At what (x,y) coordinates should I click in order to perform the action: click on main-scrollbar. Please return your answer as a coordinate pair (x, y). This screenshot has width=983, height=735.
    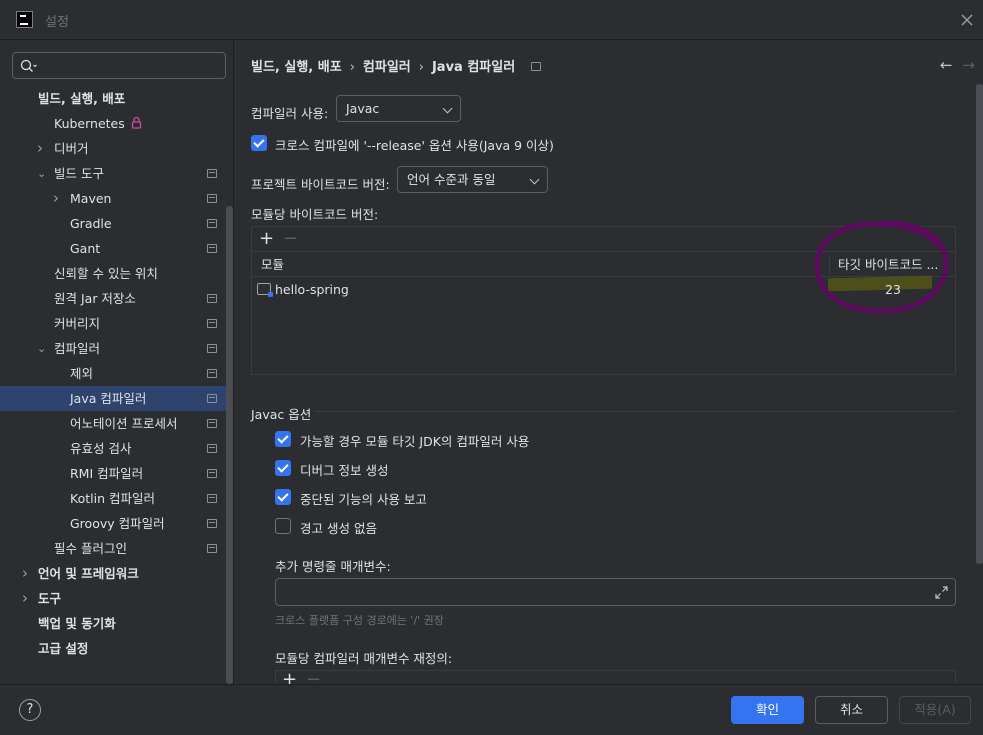
    Looking at the image, I should click on (979, 324).